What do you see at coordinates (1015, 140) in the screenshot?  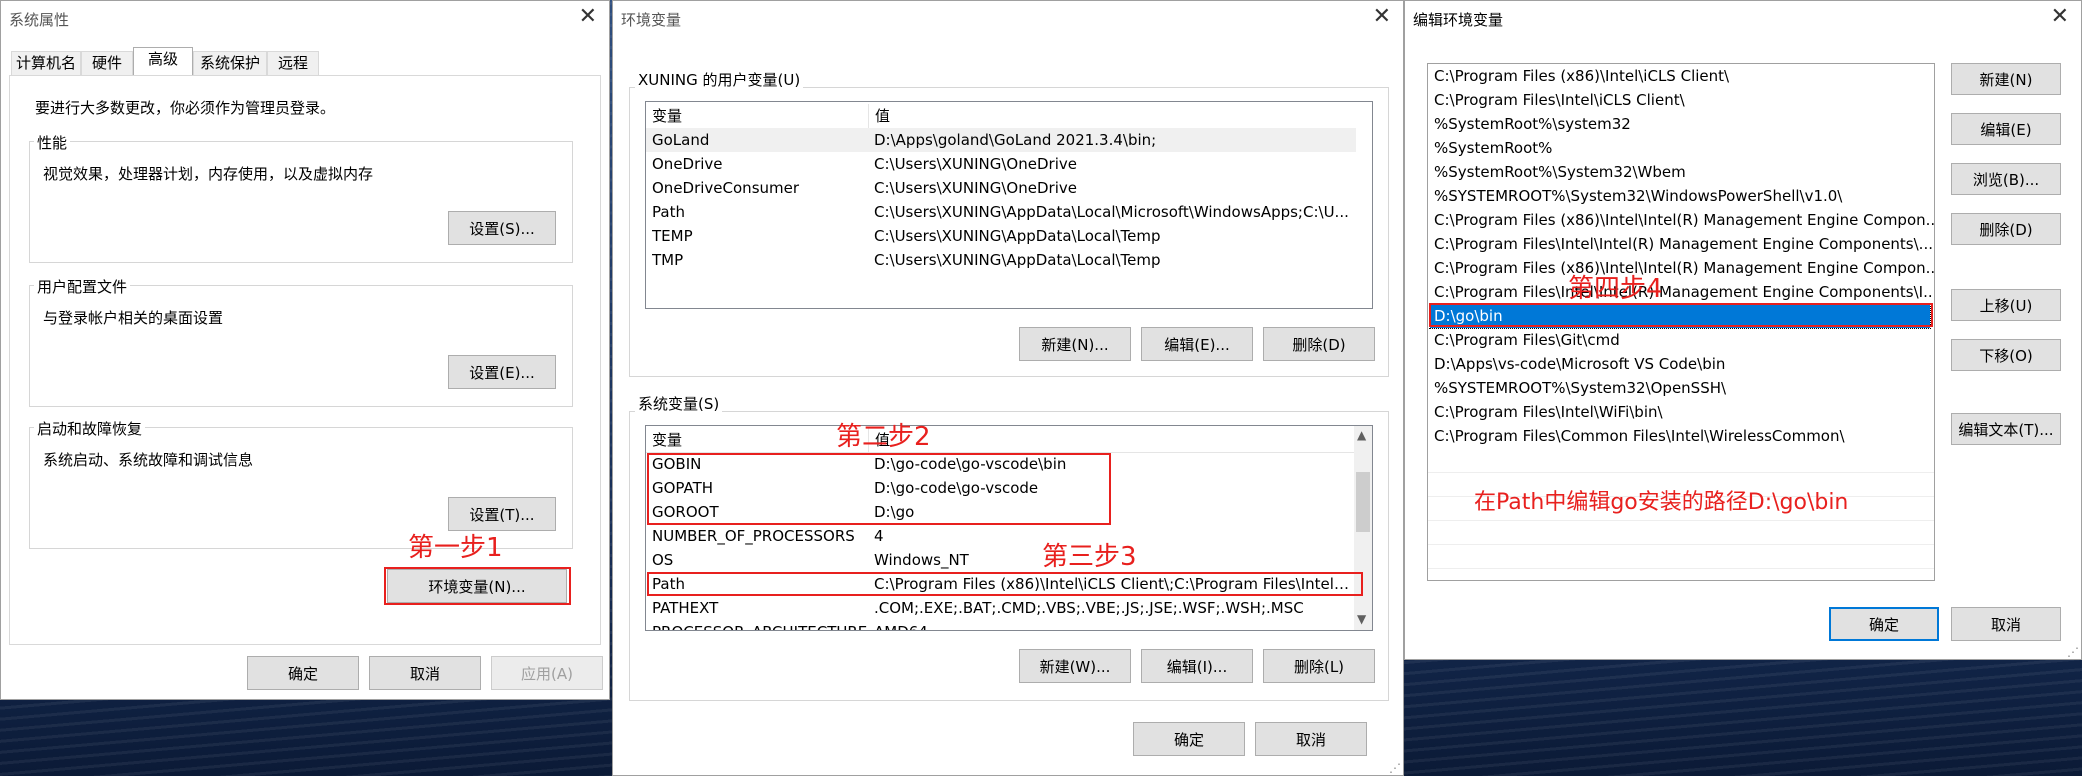 I see `variable-value: D:\Apps\goland\GoLand 2021.3.4\bin;` at bounding box center [1015, 140].